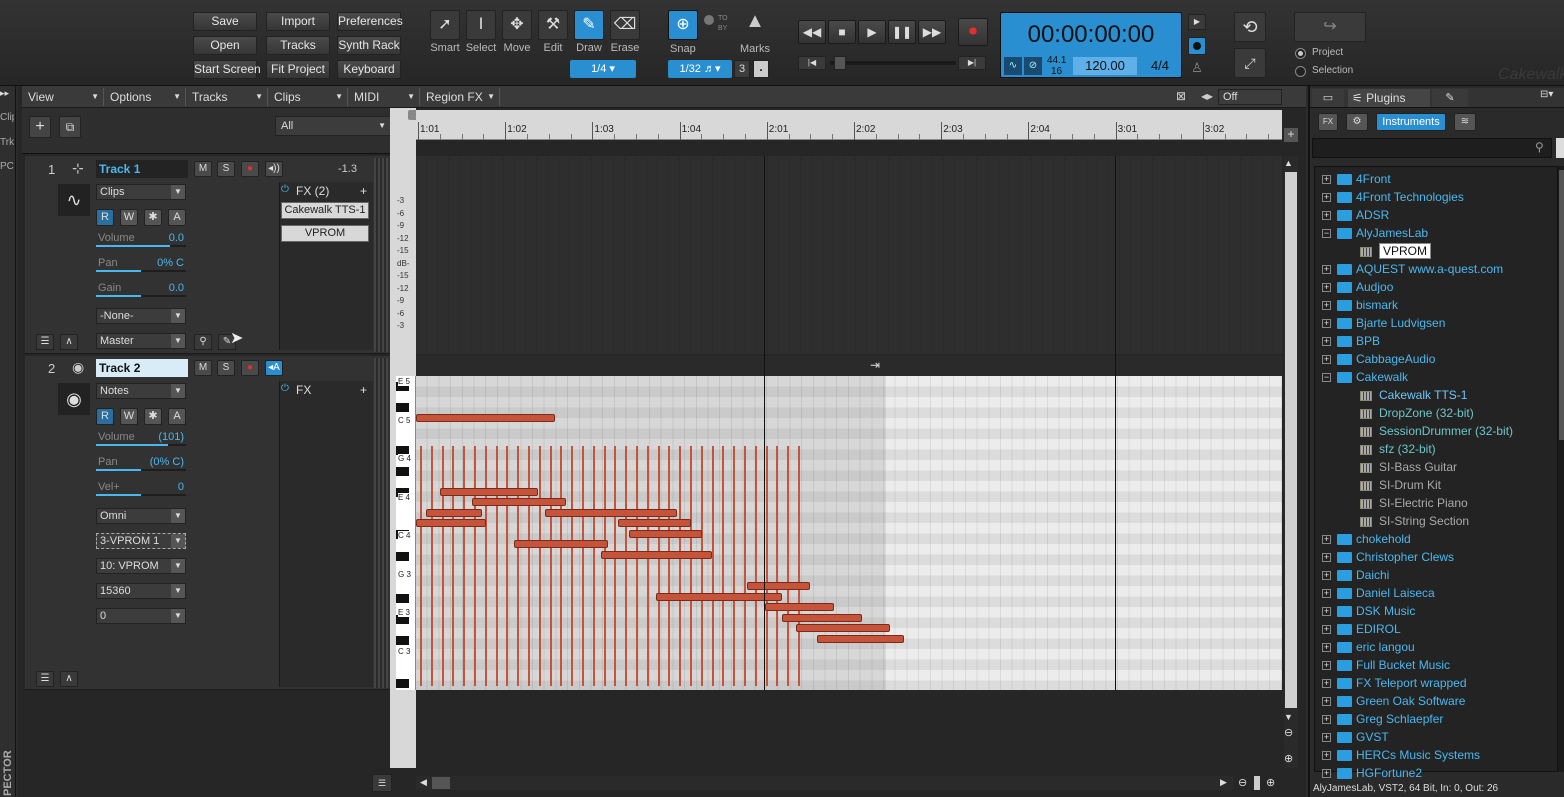  What do you see at coordinates (63, 97) in the screenshot?
I see `menu-view: View ▼` at bounding box center [63, 97].